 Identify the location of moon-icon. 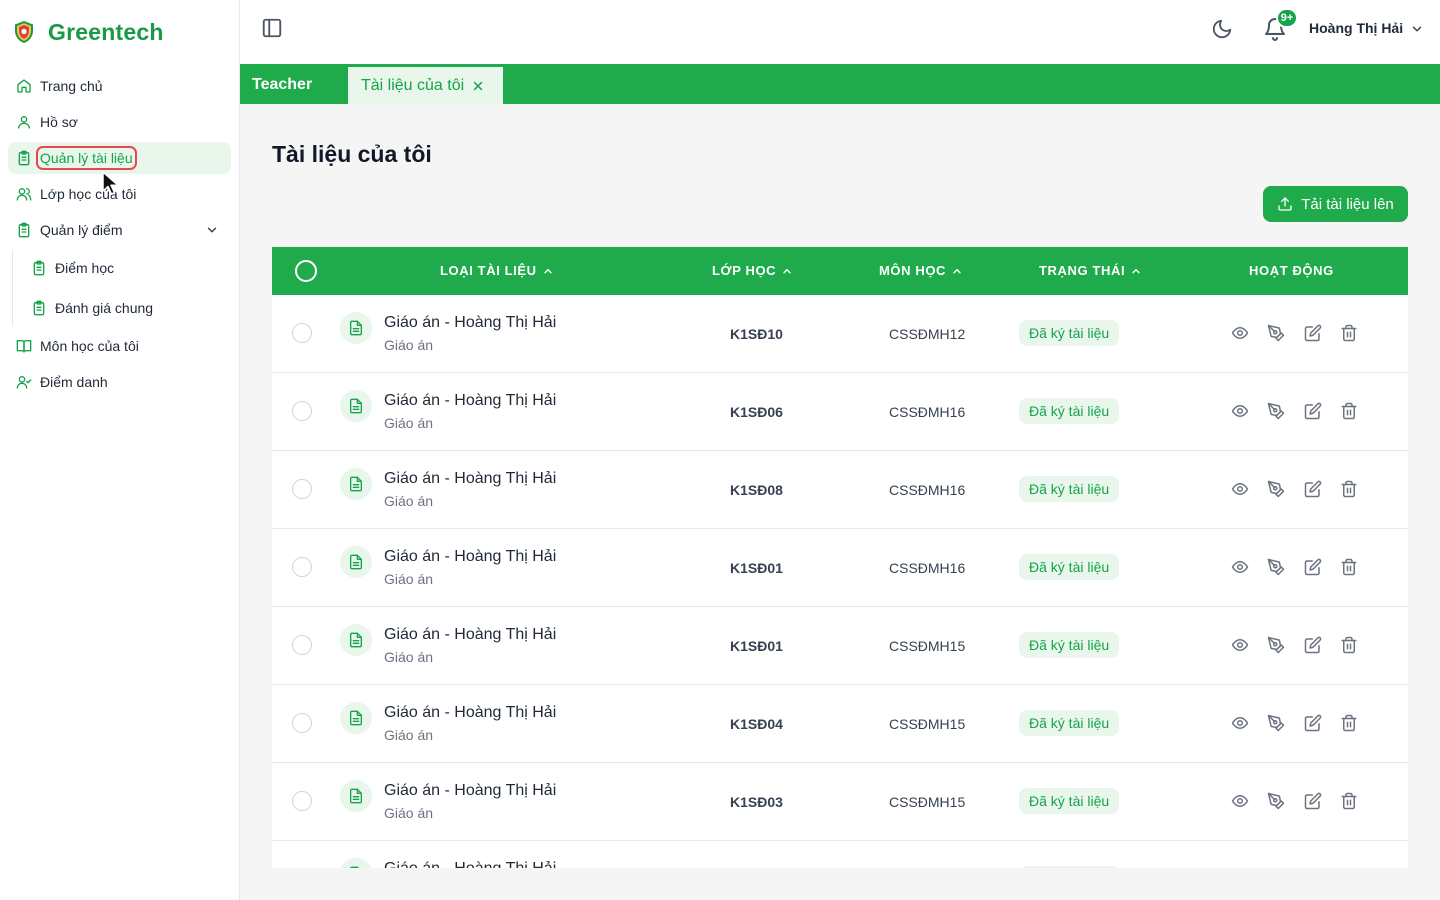
(1222, 29).